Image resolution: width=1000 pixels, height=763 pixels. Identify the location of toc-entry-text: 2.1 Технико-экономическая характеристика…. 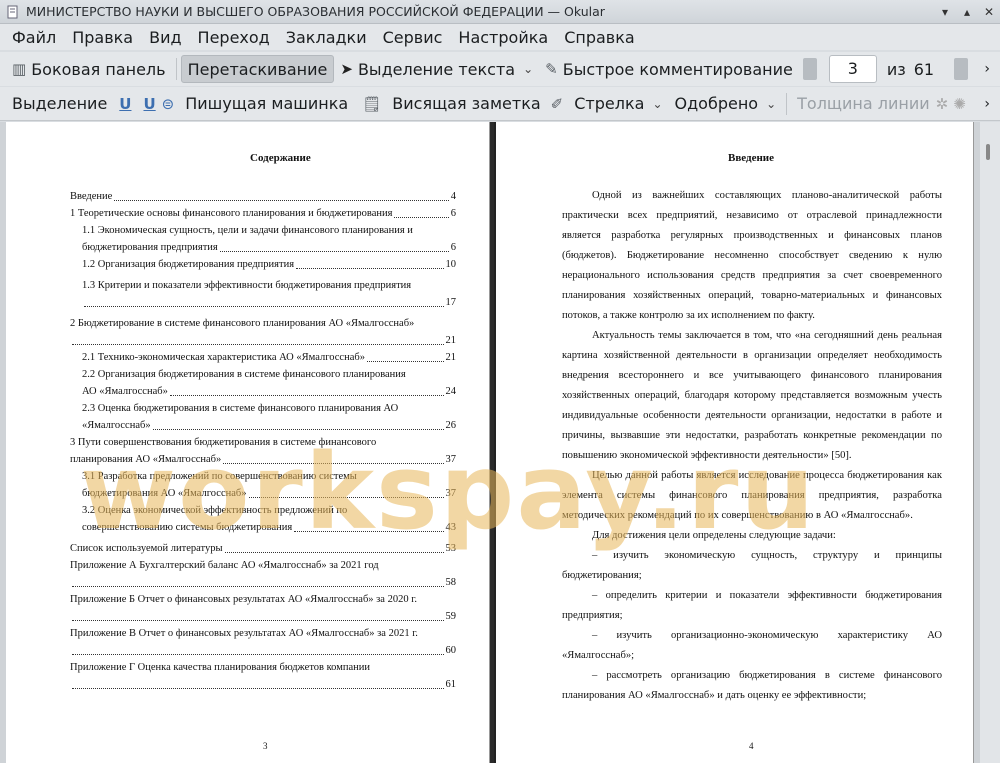
(223, 357).